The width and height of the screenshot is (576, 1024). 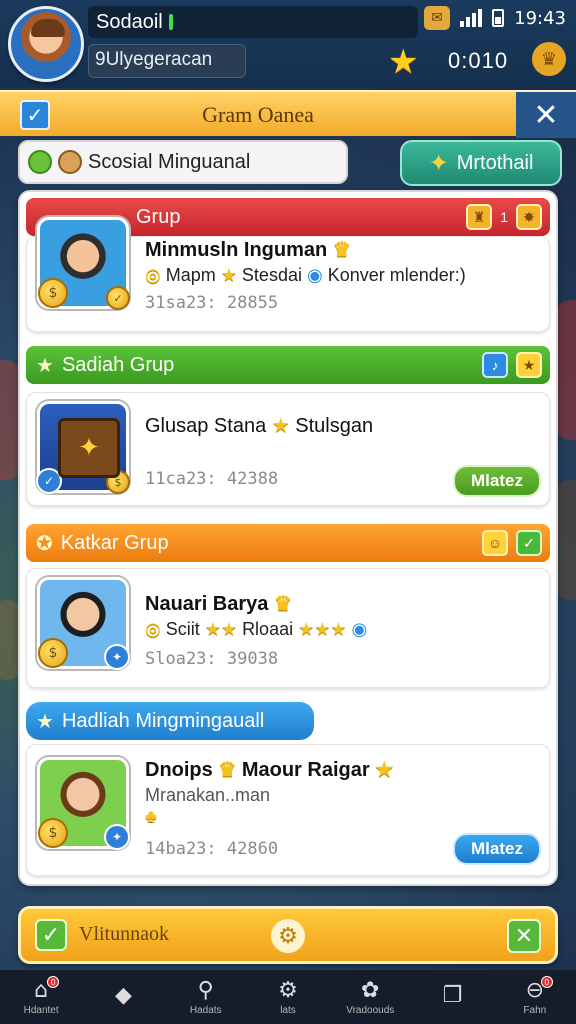 What do you see at coordinates (212, 849) in the screenshot?
I see `card-meta: 14ba23: 42860` at bounding box center [212, 849].